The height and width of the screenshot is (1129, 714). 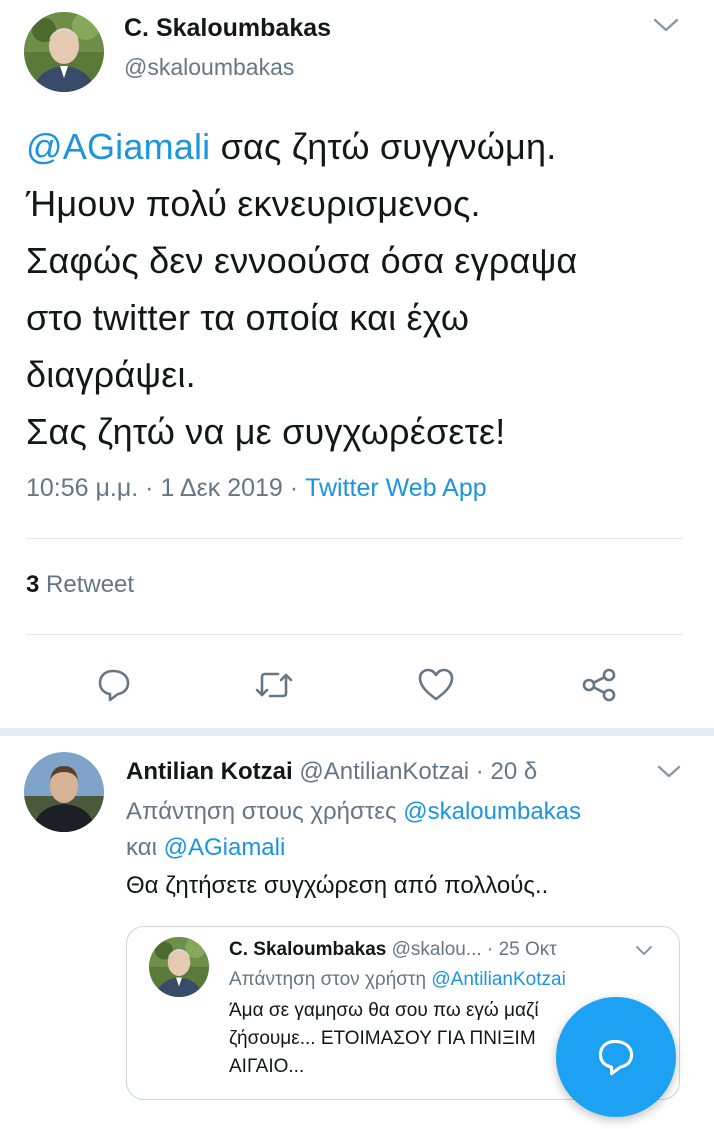 What do you see at coordinates (384, 771) in the screenshot?
I see `author-handle: @AntilianKotzai` at bounding box center [384, 771].